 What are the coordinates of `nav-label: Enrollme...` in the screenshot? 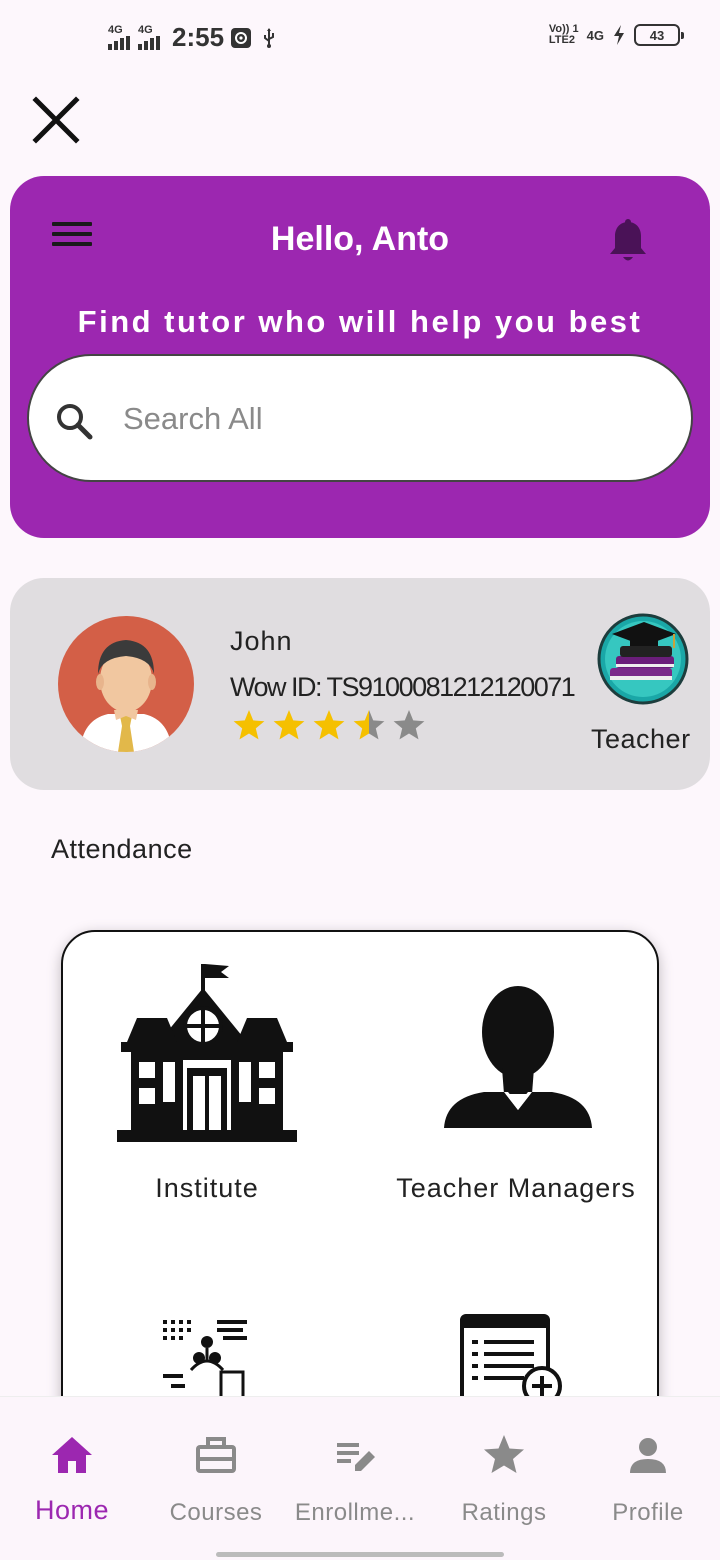 It's located at (355, 1512).